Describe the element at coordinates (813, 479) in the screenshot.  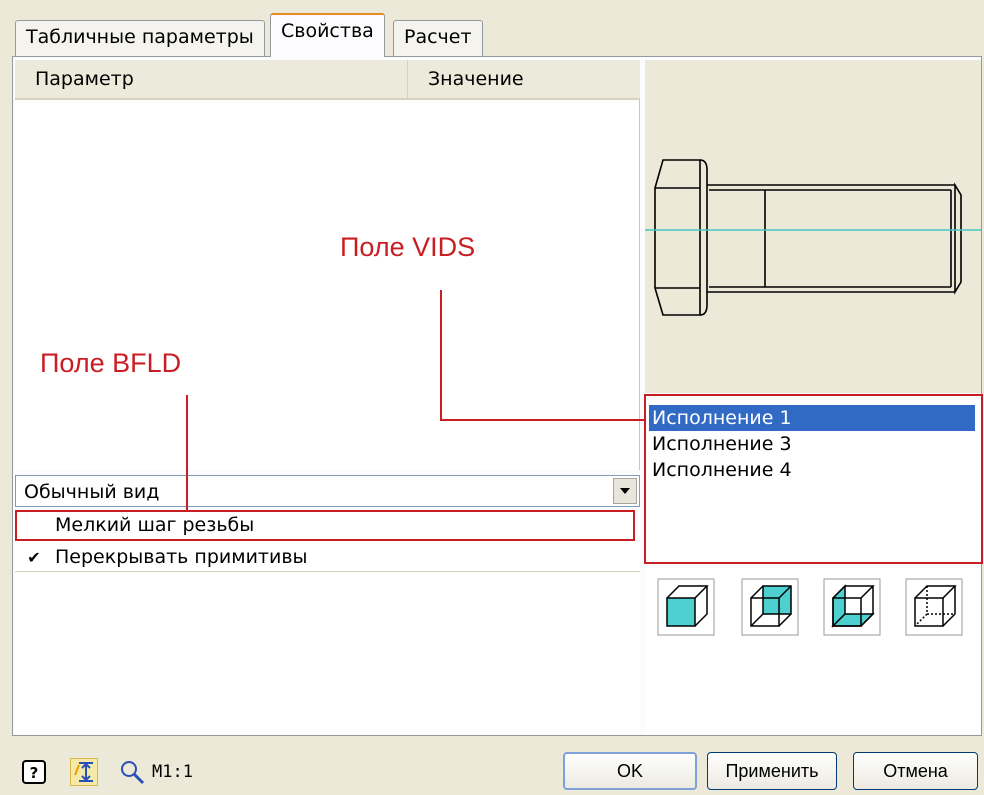
I see `vids-highlight-box` at that location.